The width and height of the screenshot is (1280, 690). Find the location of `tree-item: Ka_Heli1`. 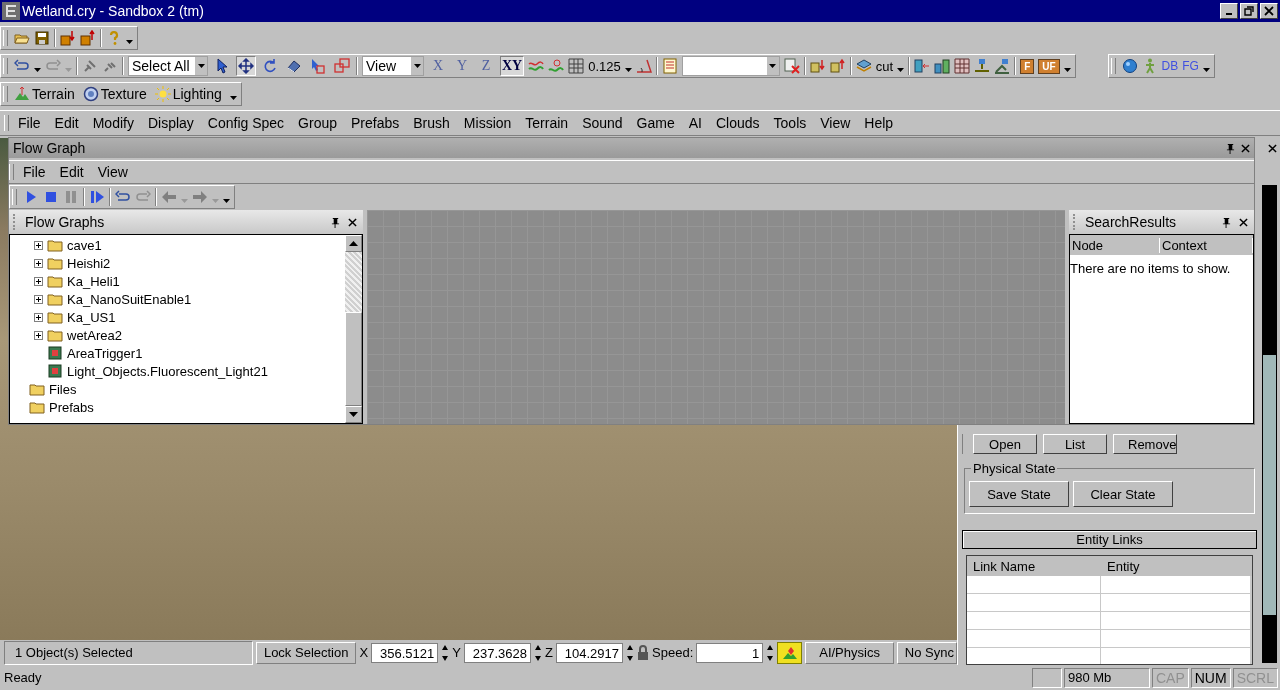

tree-item: Ka_Heli1 is located at coordinates (93, 281).